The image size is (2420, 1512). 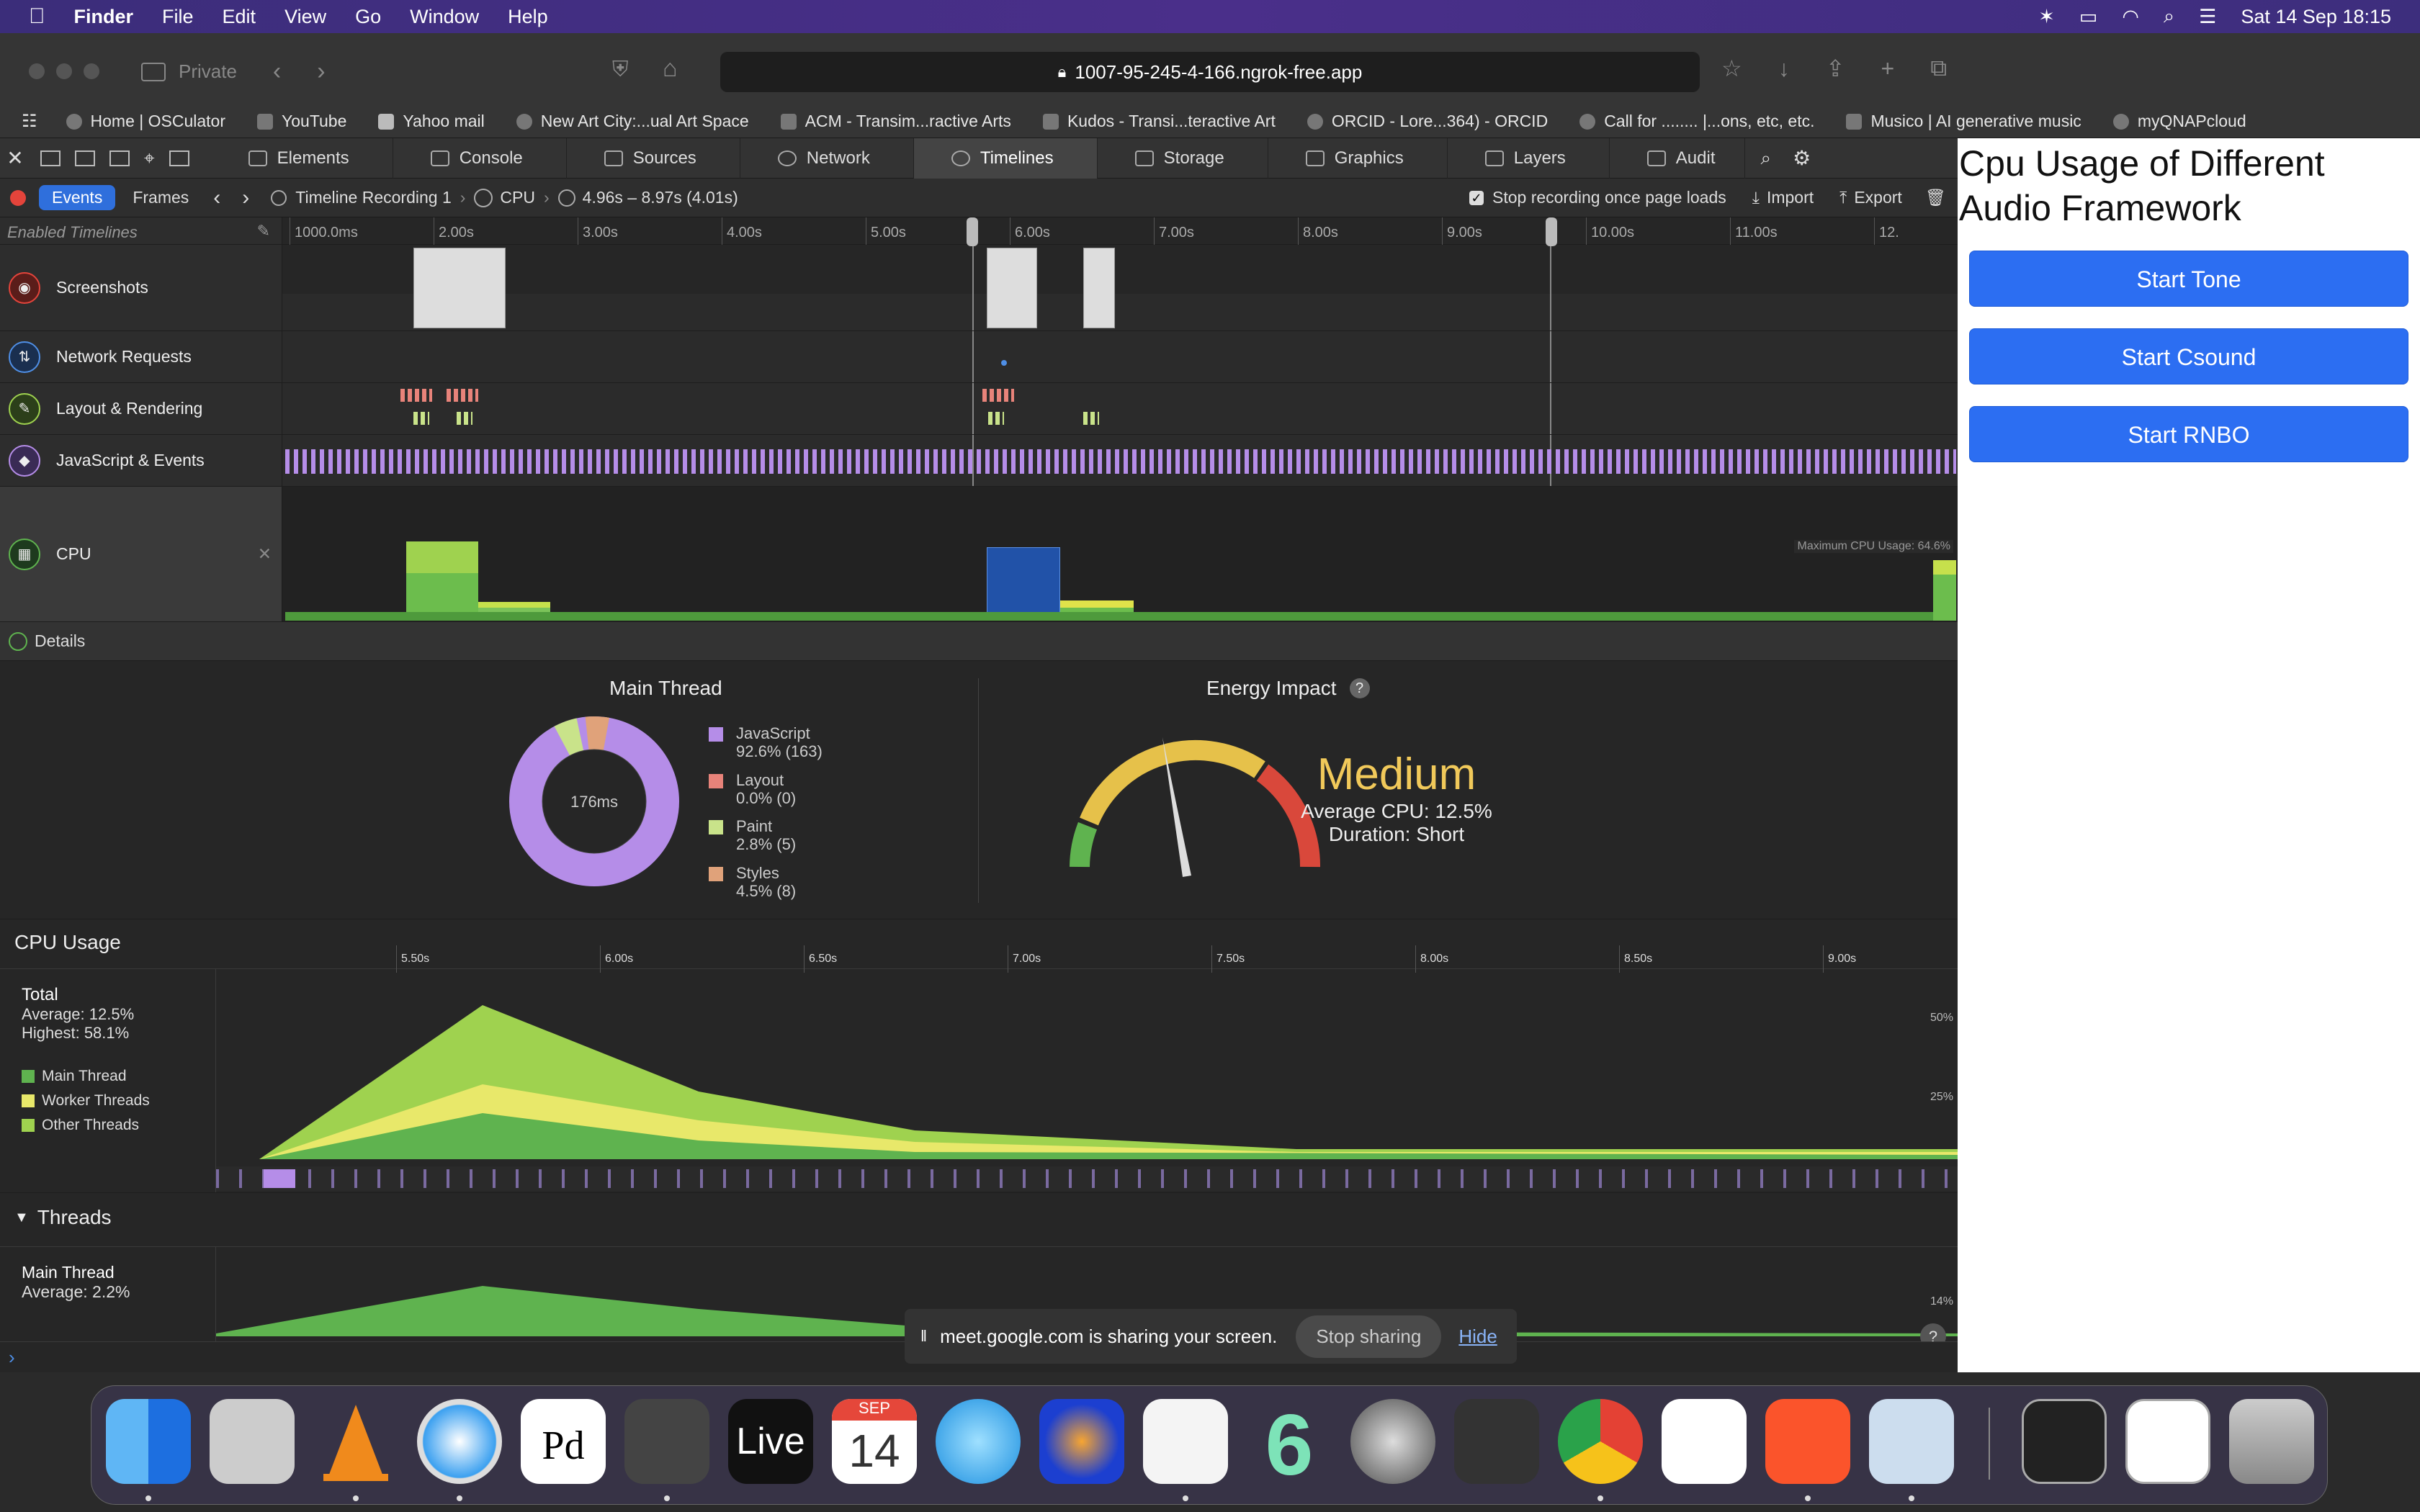 I want to click on menu-app-name: Finder, so click(x=104, y=17).